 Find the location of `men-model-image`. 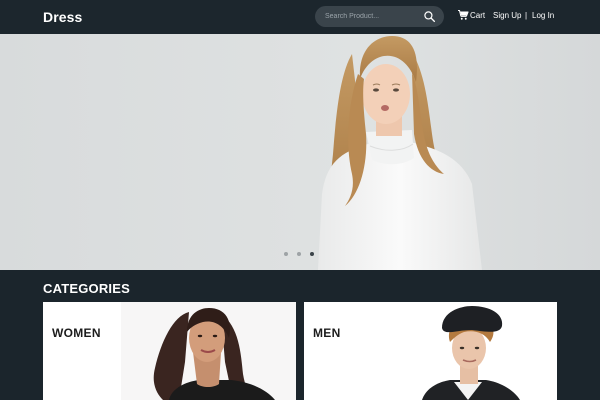

men-model-image is located at coordinates (430, 351).